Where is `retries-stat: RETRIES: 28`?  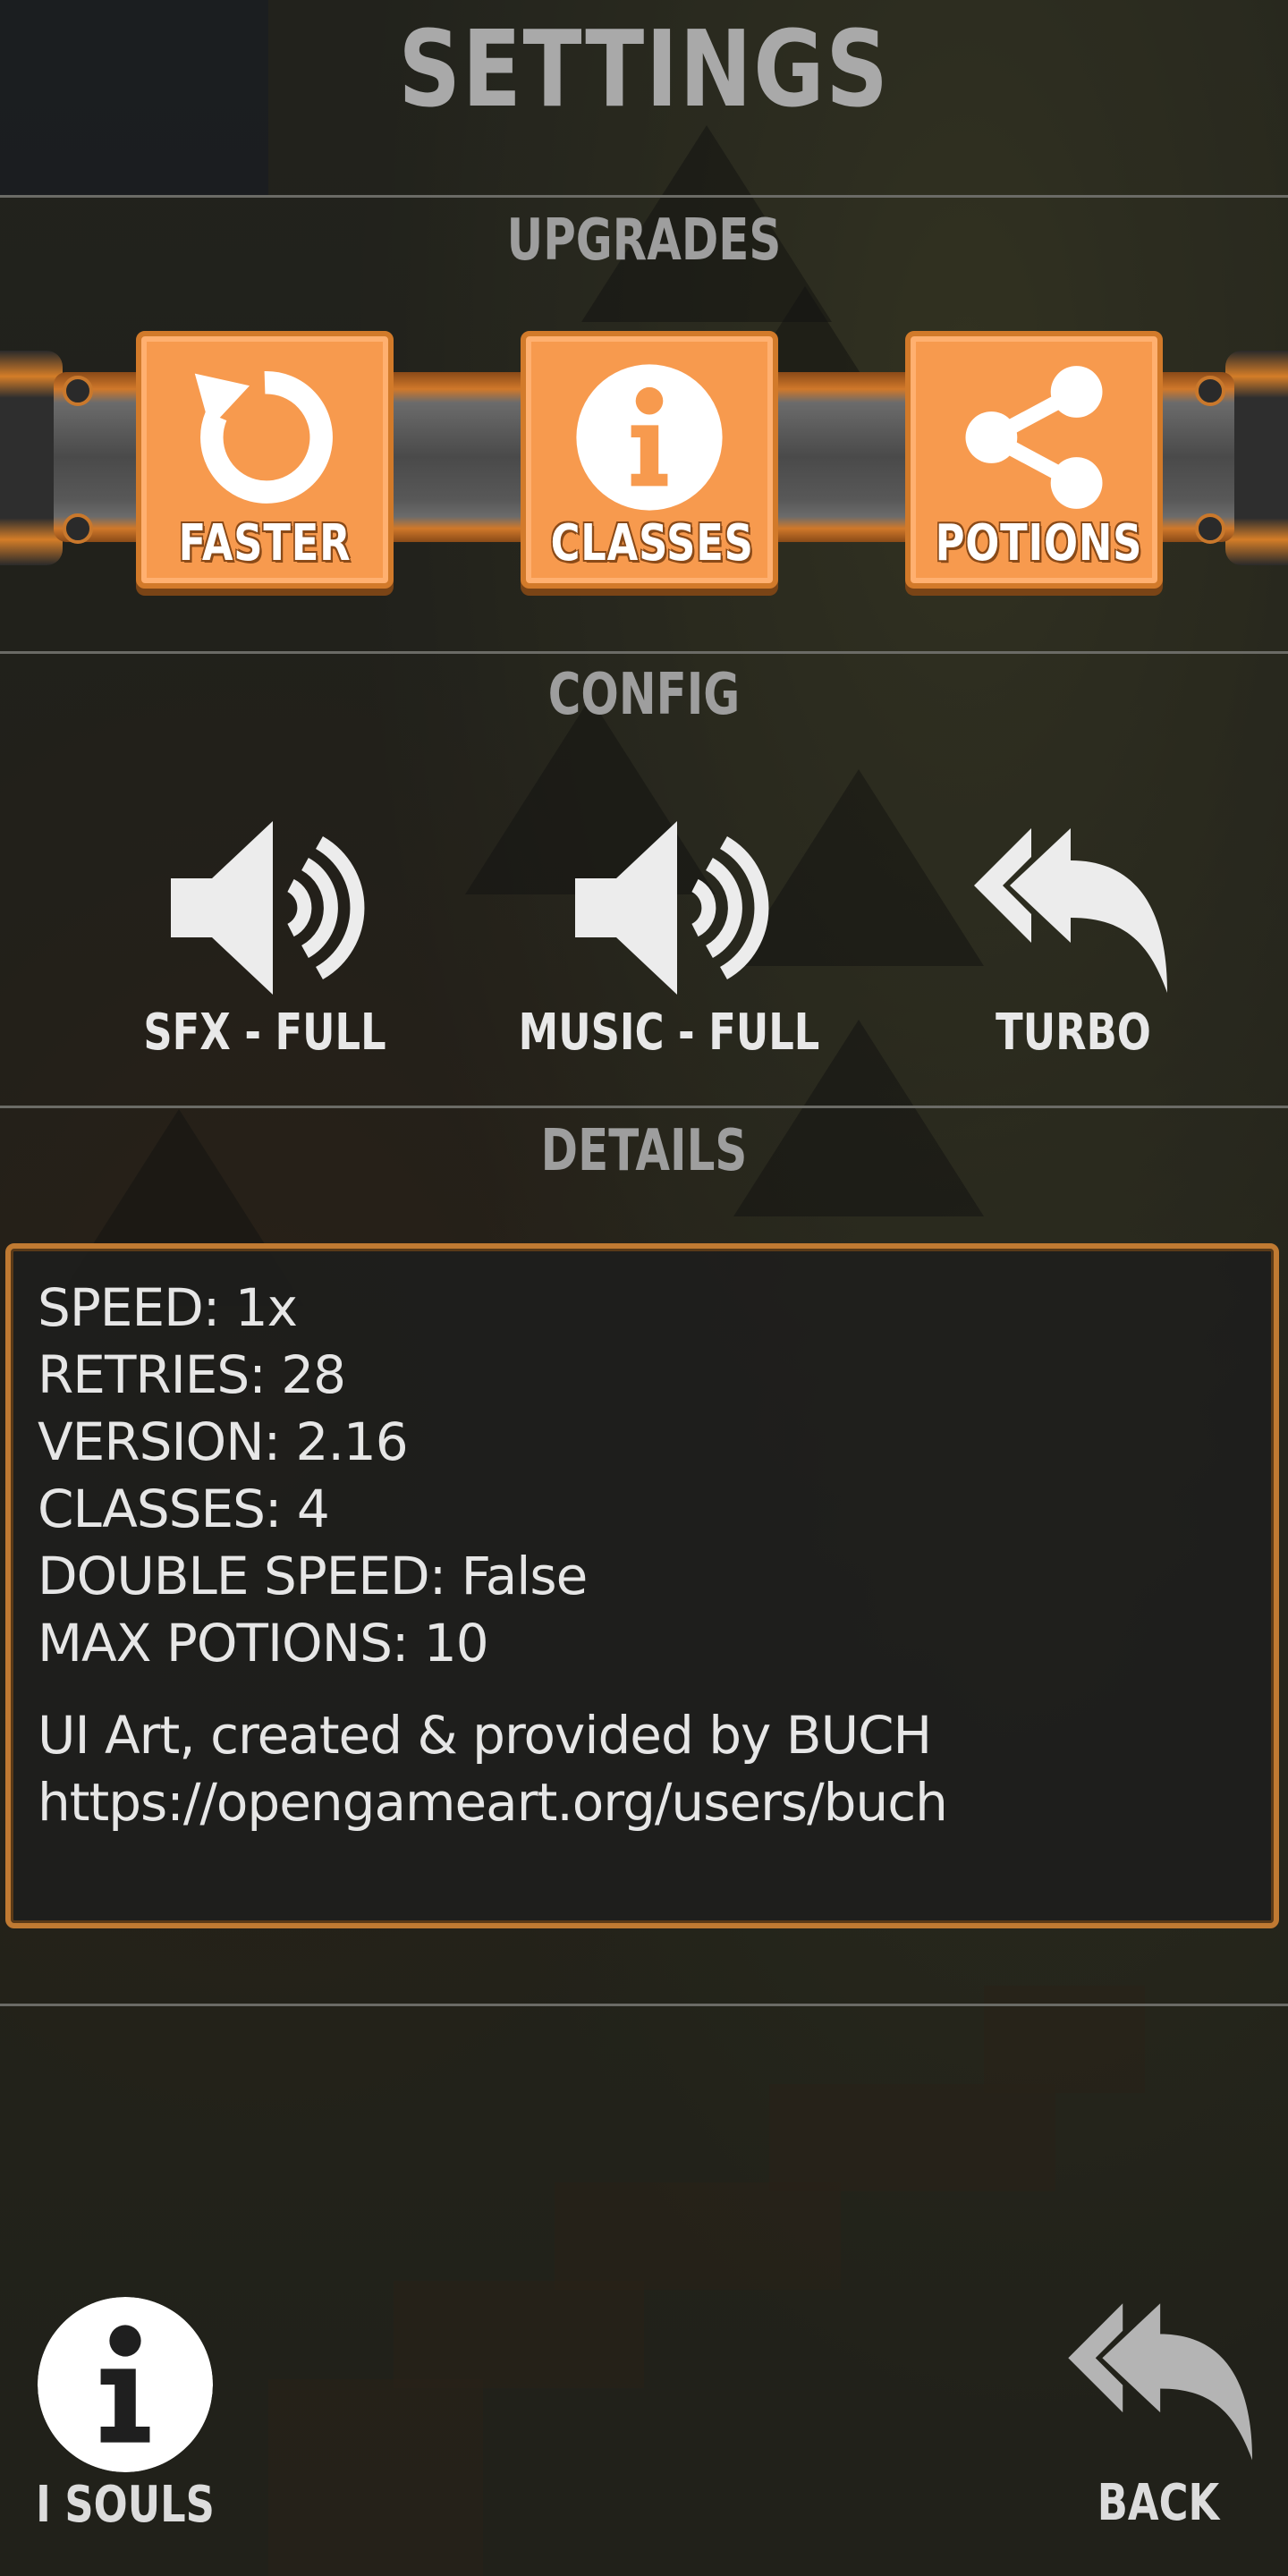 retries-stat: RETRIES: 28 is located at coordinates (192, 1374).